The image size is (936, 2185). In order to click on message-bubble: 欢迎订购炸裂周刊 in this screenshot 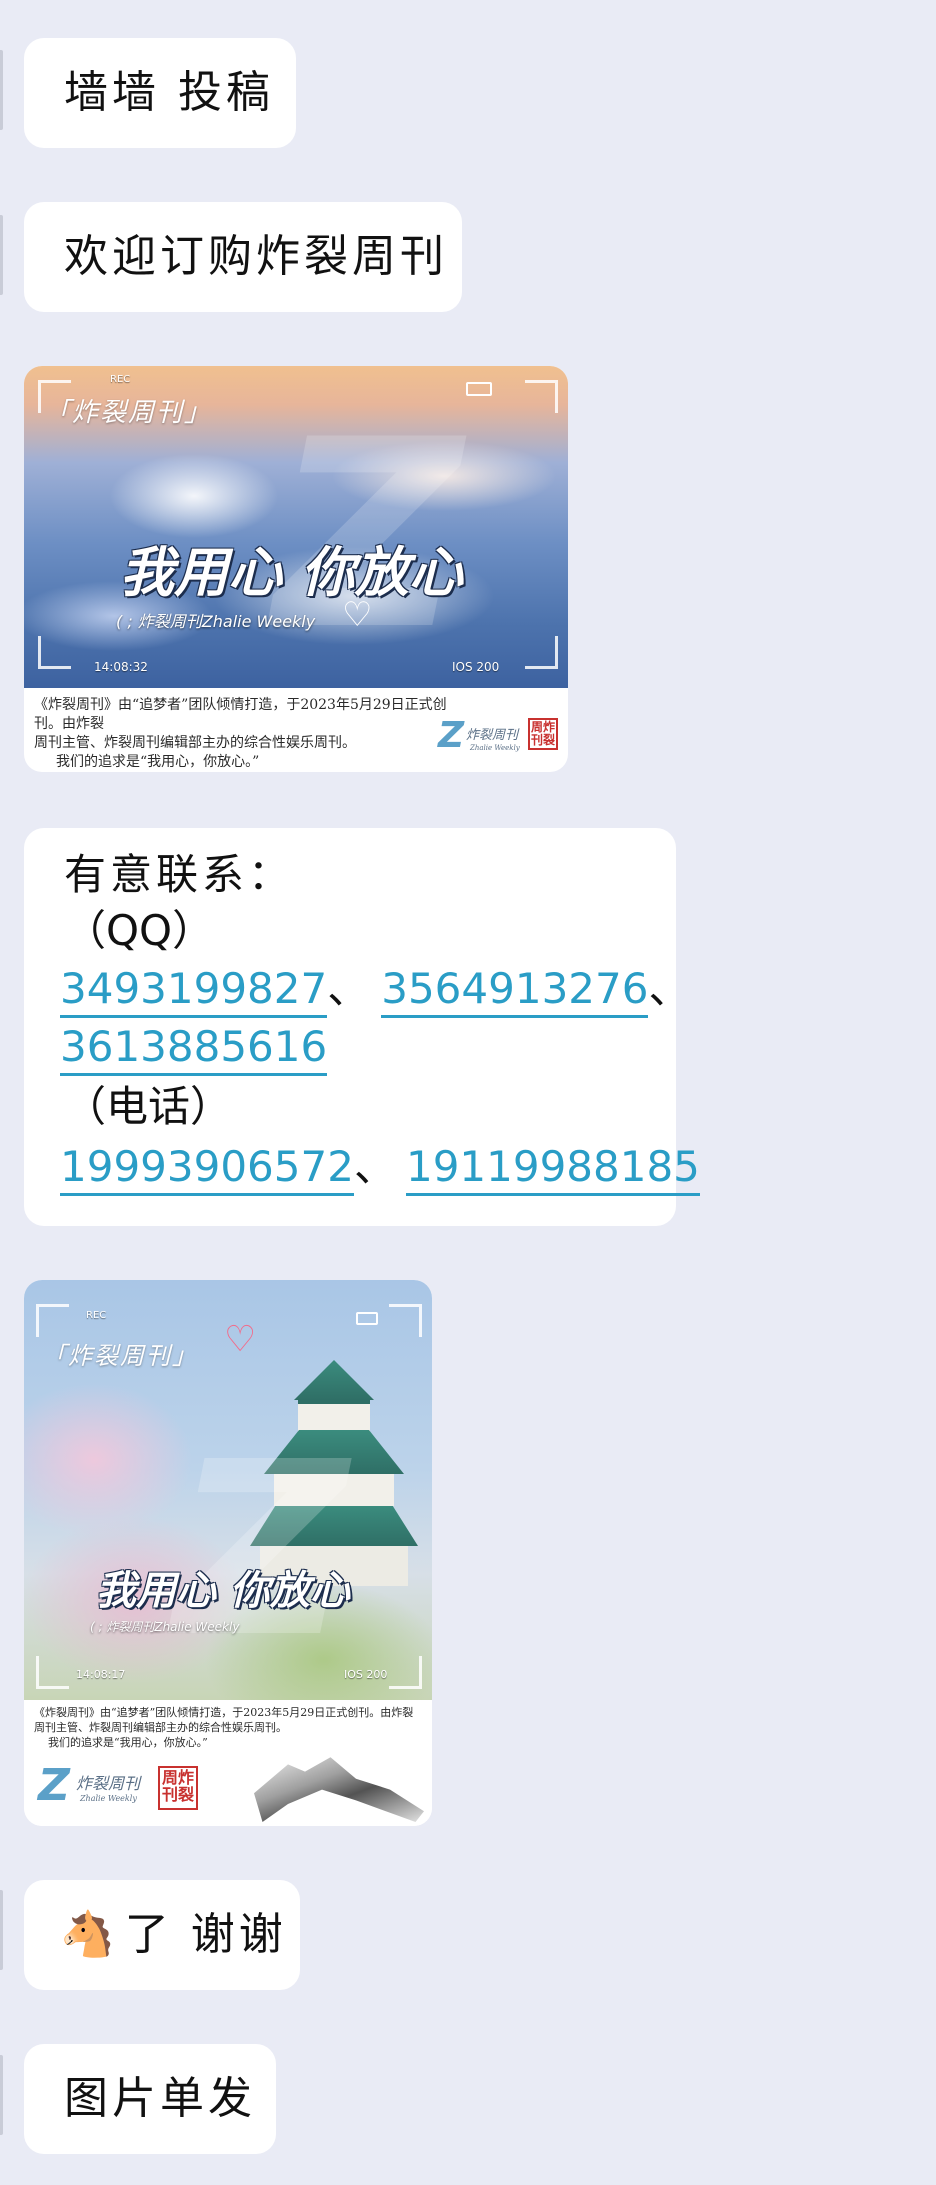, I will do `click(243, 257)`.